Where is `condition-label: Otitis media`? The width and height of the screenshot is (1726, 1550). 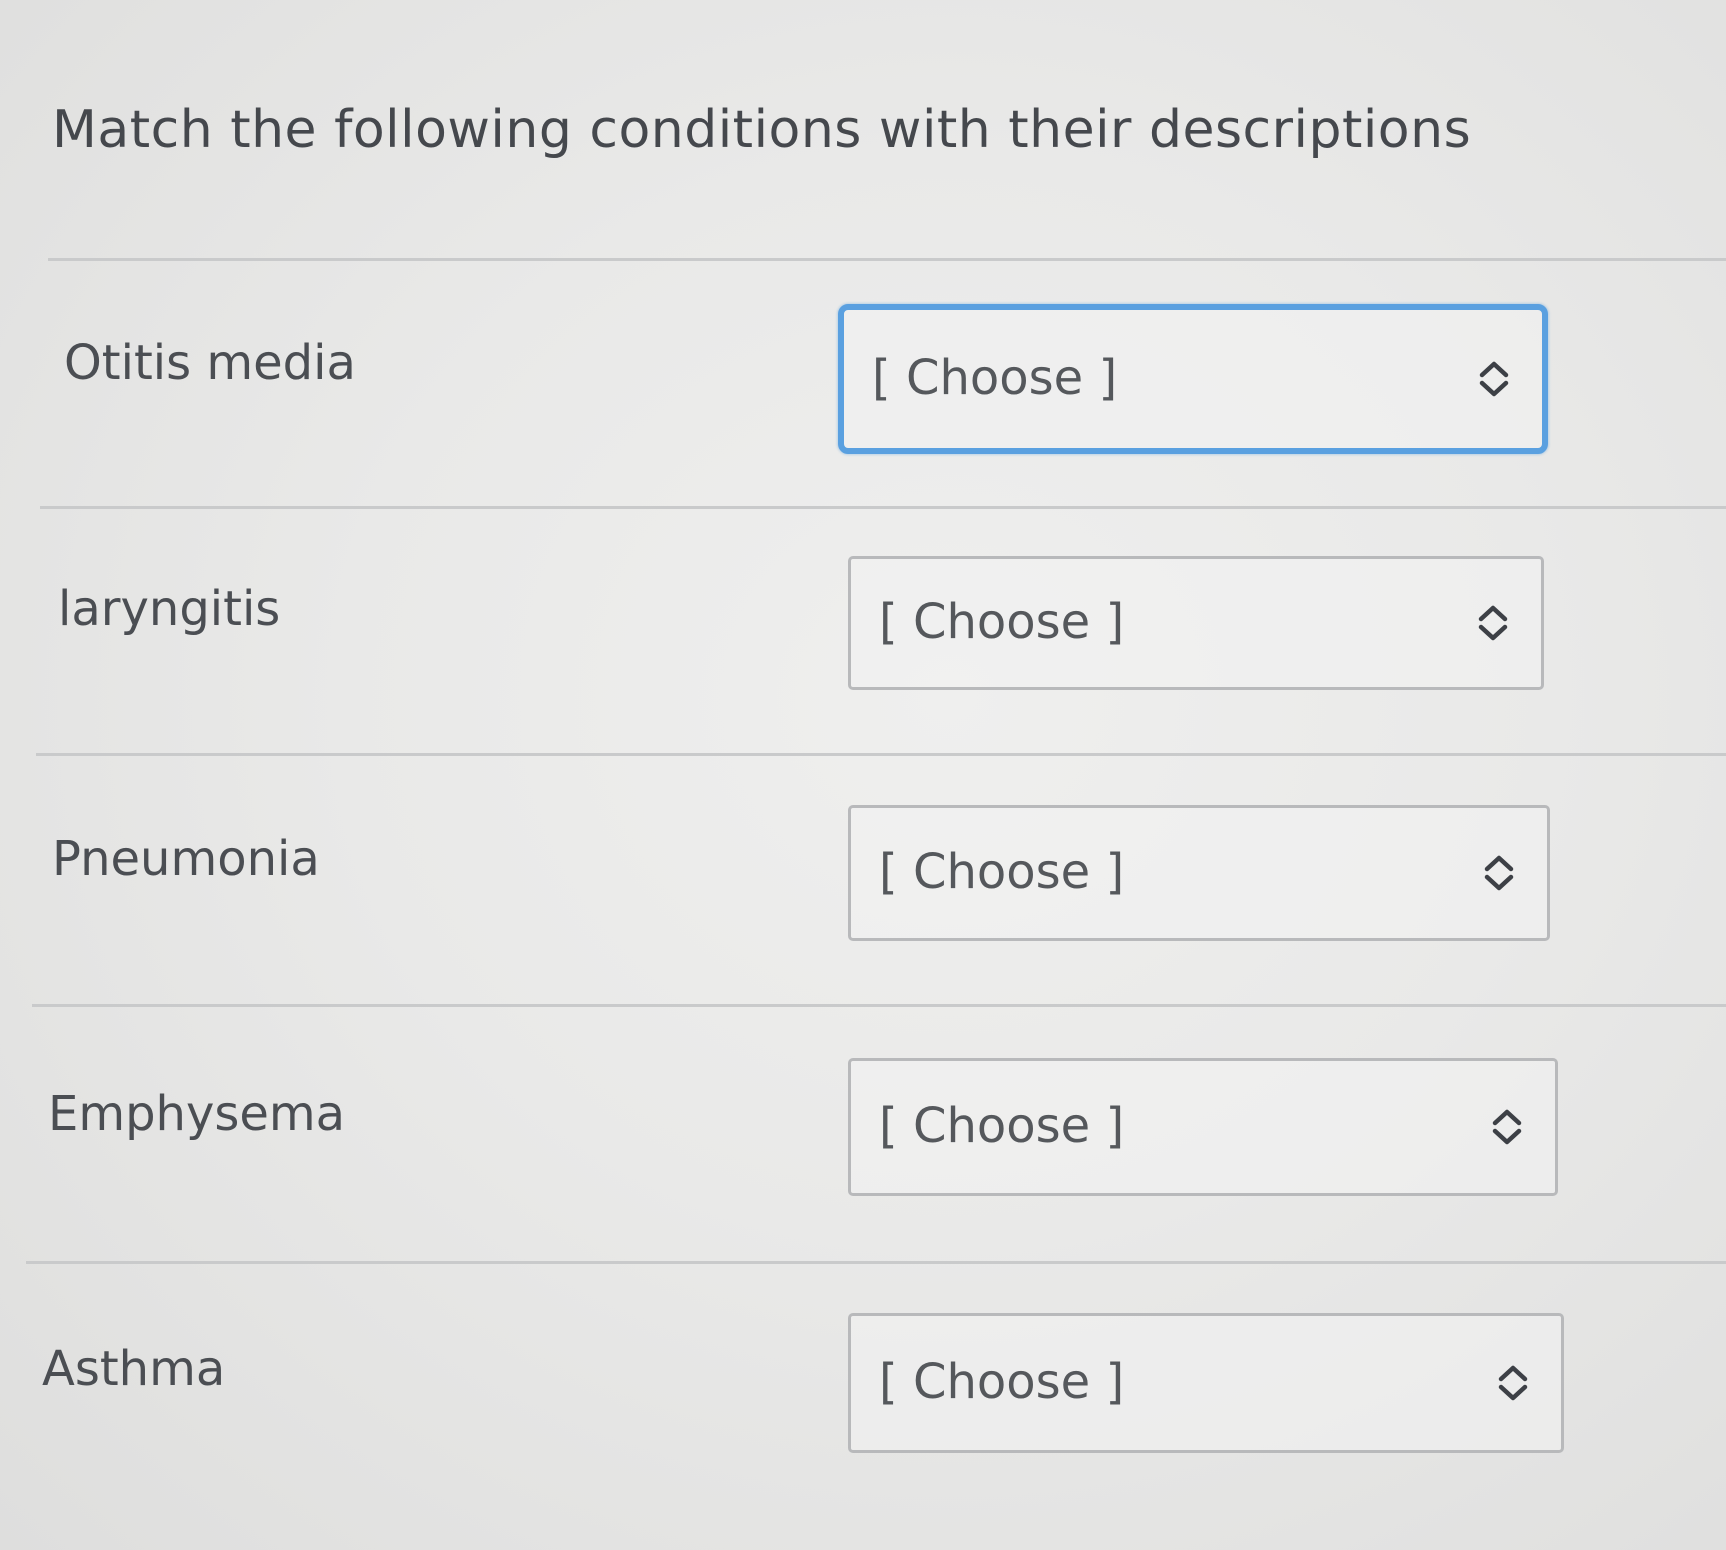
condition-label: Otitis media is located at coordinates (210, 363).